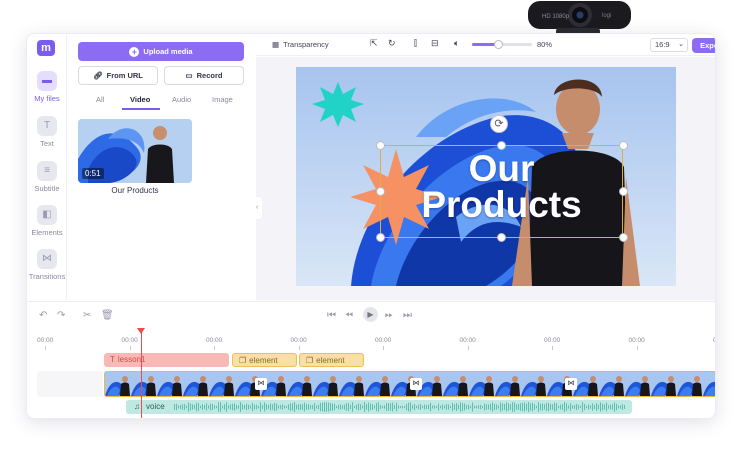 Image resolution: width=739 pixels, height=451 pixels. I want to click on text-icon: T, so click(112, 359).